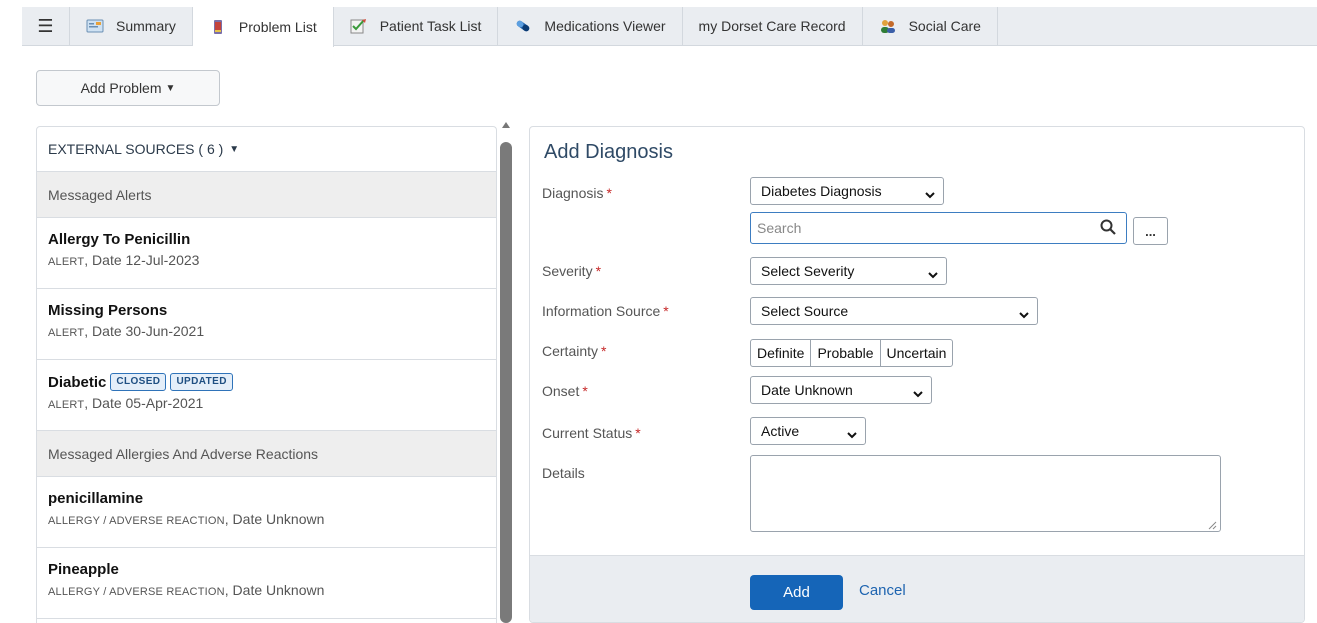 This screenshot has width=1317, height=623. What do you see at coordinates (608, 152) in the screenshot?
I see `panel-title: Add Diagnosis` at bounding box center [608, 152].